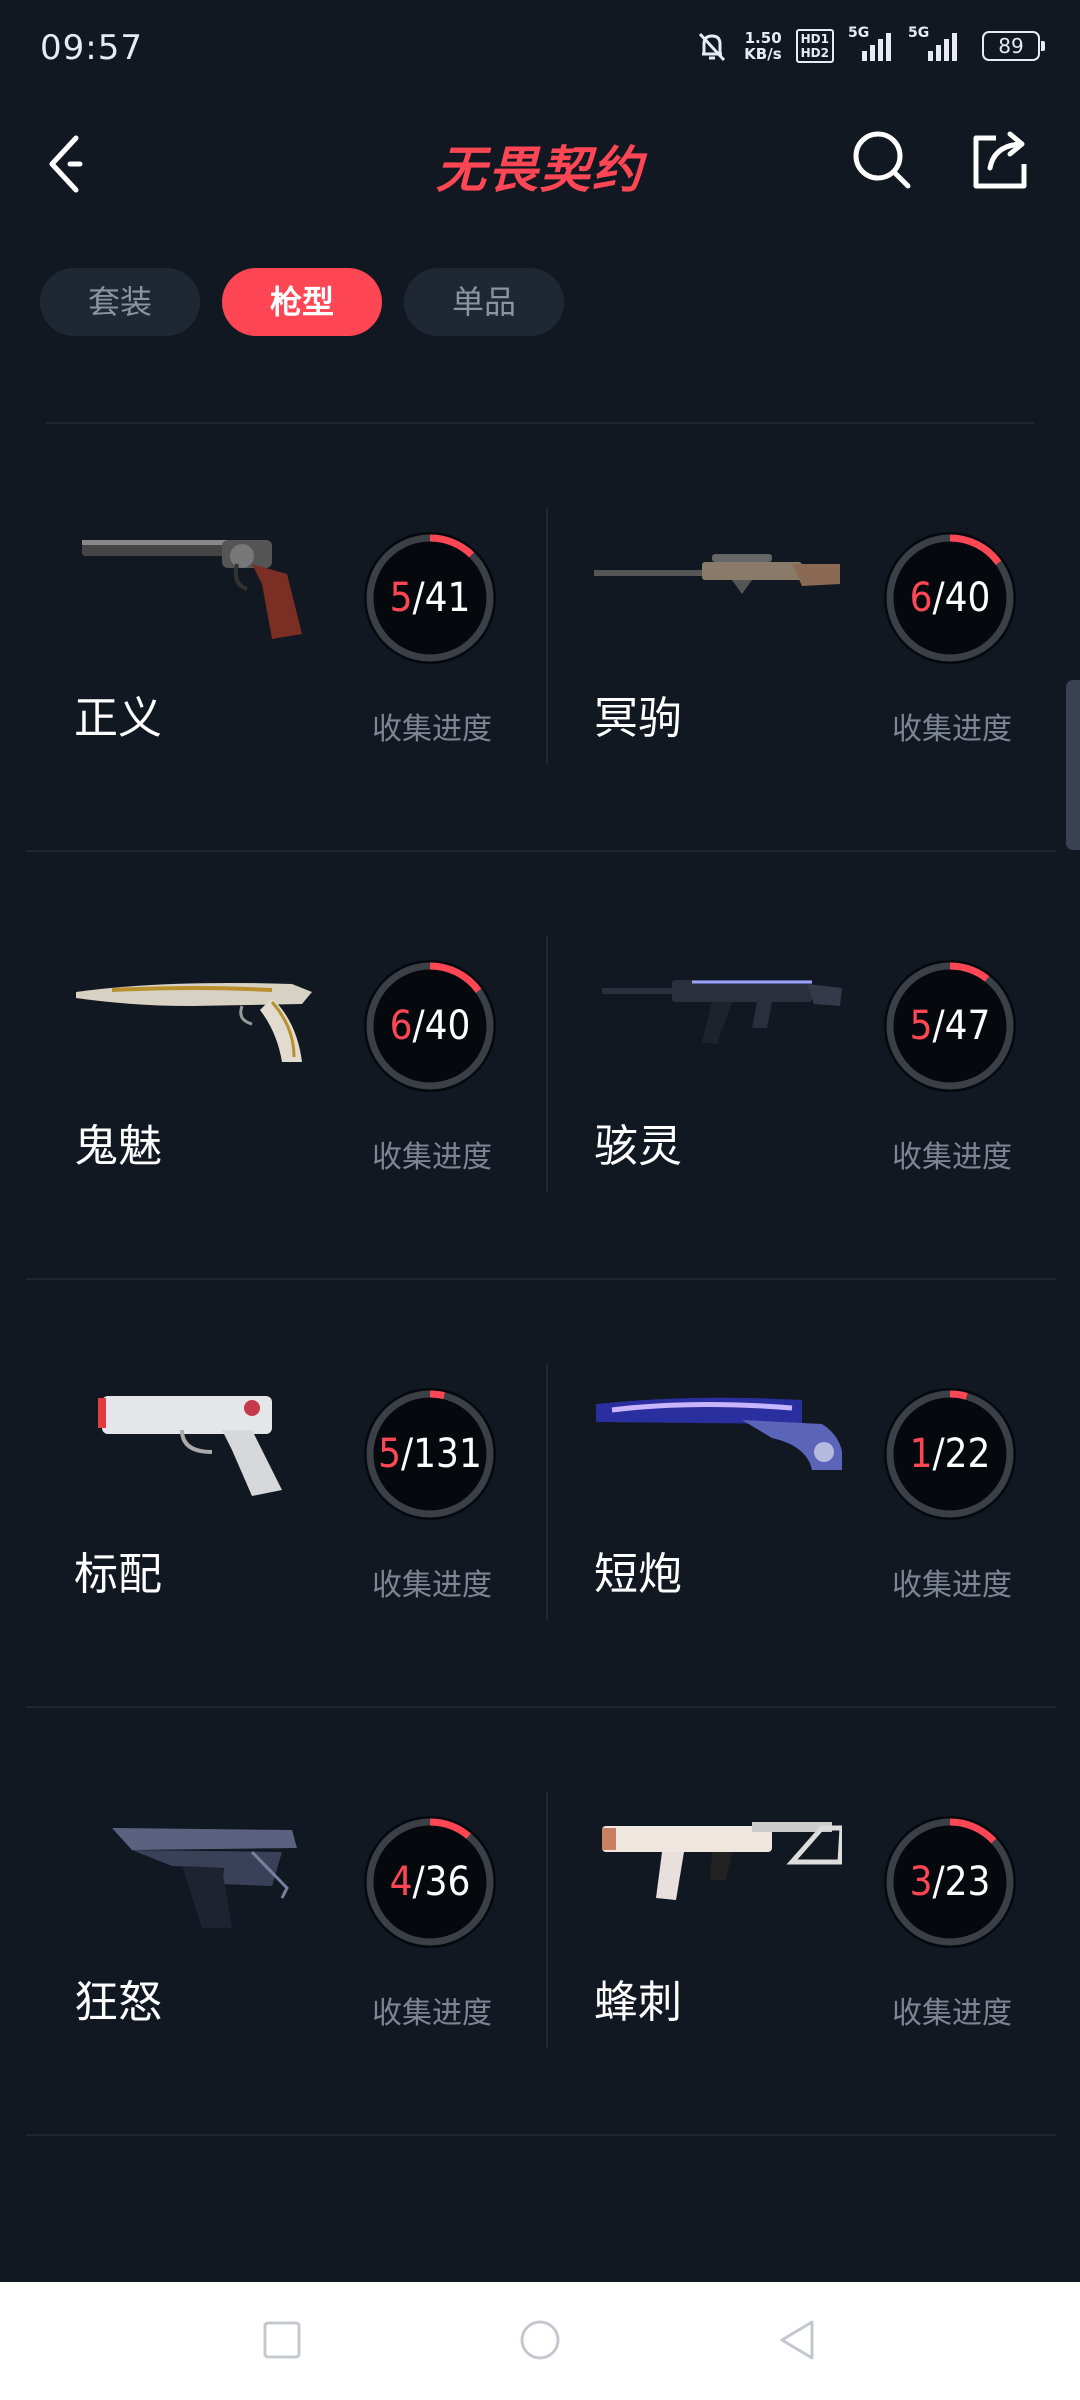  I want to click on total-count: /22, so click(961, 1454).